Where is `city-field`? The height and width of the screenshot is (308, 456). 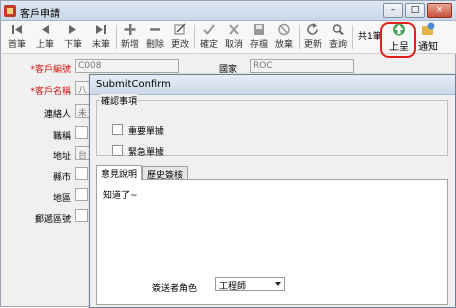
city-field is located at coordinates (81, 173).